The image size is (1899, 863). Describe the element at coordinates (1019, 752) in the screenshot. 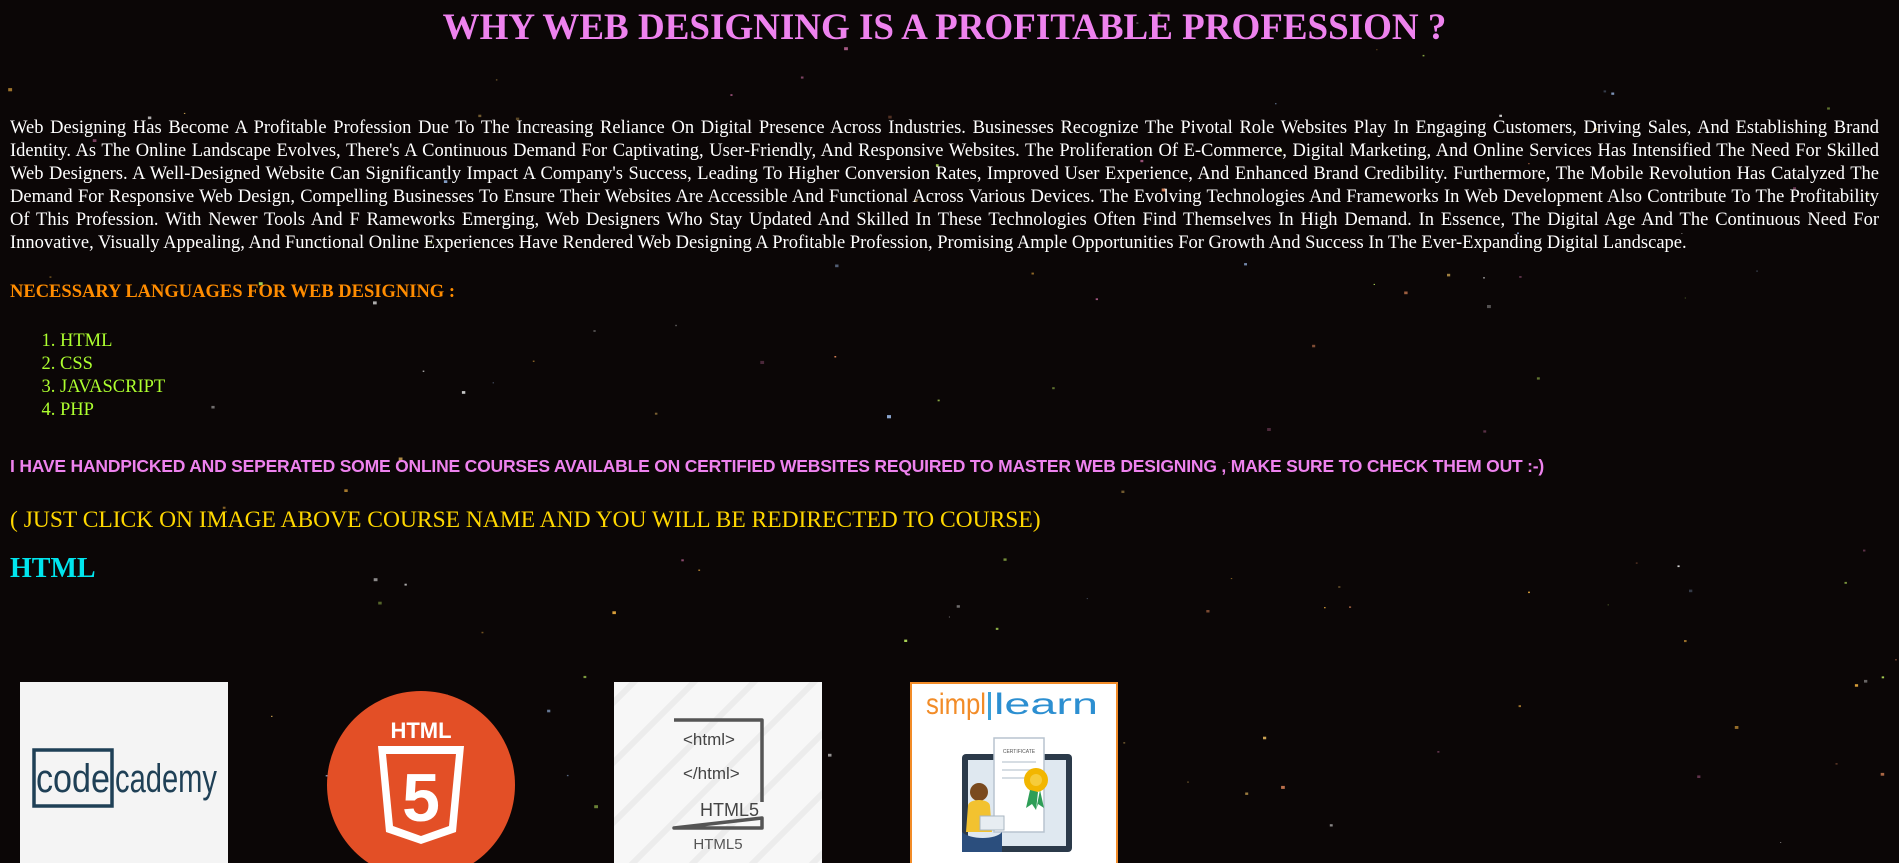

I see `certificate-label: CERTIFICATE` at that location.